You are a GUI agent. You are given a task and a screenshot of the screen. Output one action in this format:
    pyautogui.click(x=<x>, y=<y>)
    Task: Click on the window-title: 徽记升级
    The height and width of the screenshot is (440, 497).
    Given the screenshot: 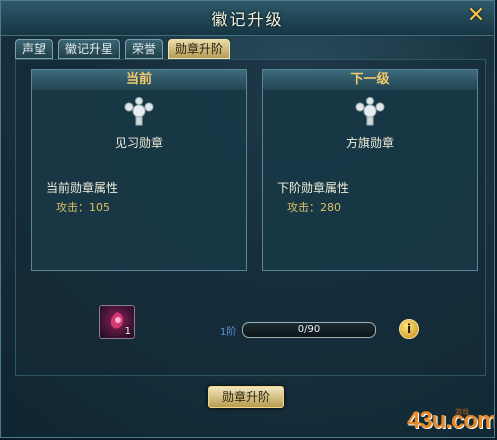 What is the action you would take?
    pyautogui.click(x=247, y=19)
    